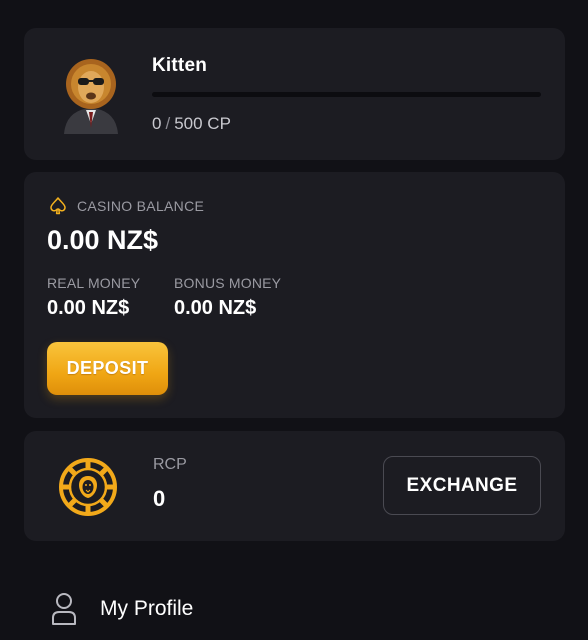 Image resolution: width=588 pixels, height=640 pixels. I want to click on rcp-label: RCP, so click(170, 464).